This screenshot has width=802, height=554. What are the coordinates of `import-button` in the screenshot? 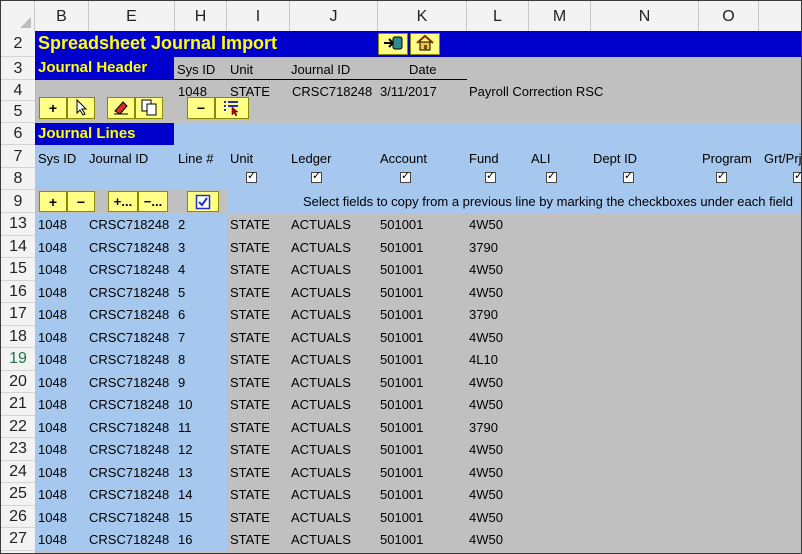 It's located at (393, 44).